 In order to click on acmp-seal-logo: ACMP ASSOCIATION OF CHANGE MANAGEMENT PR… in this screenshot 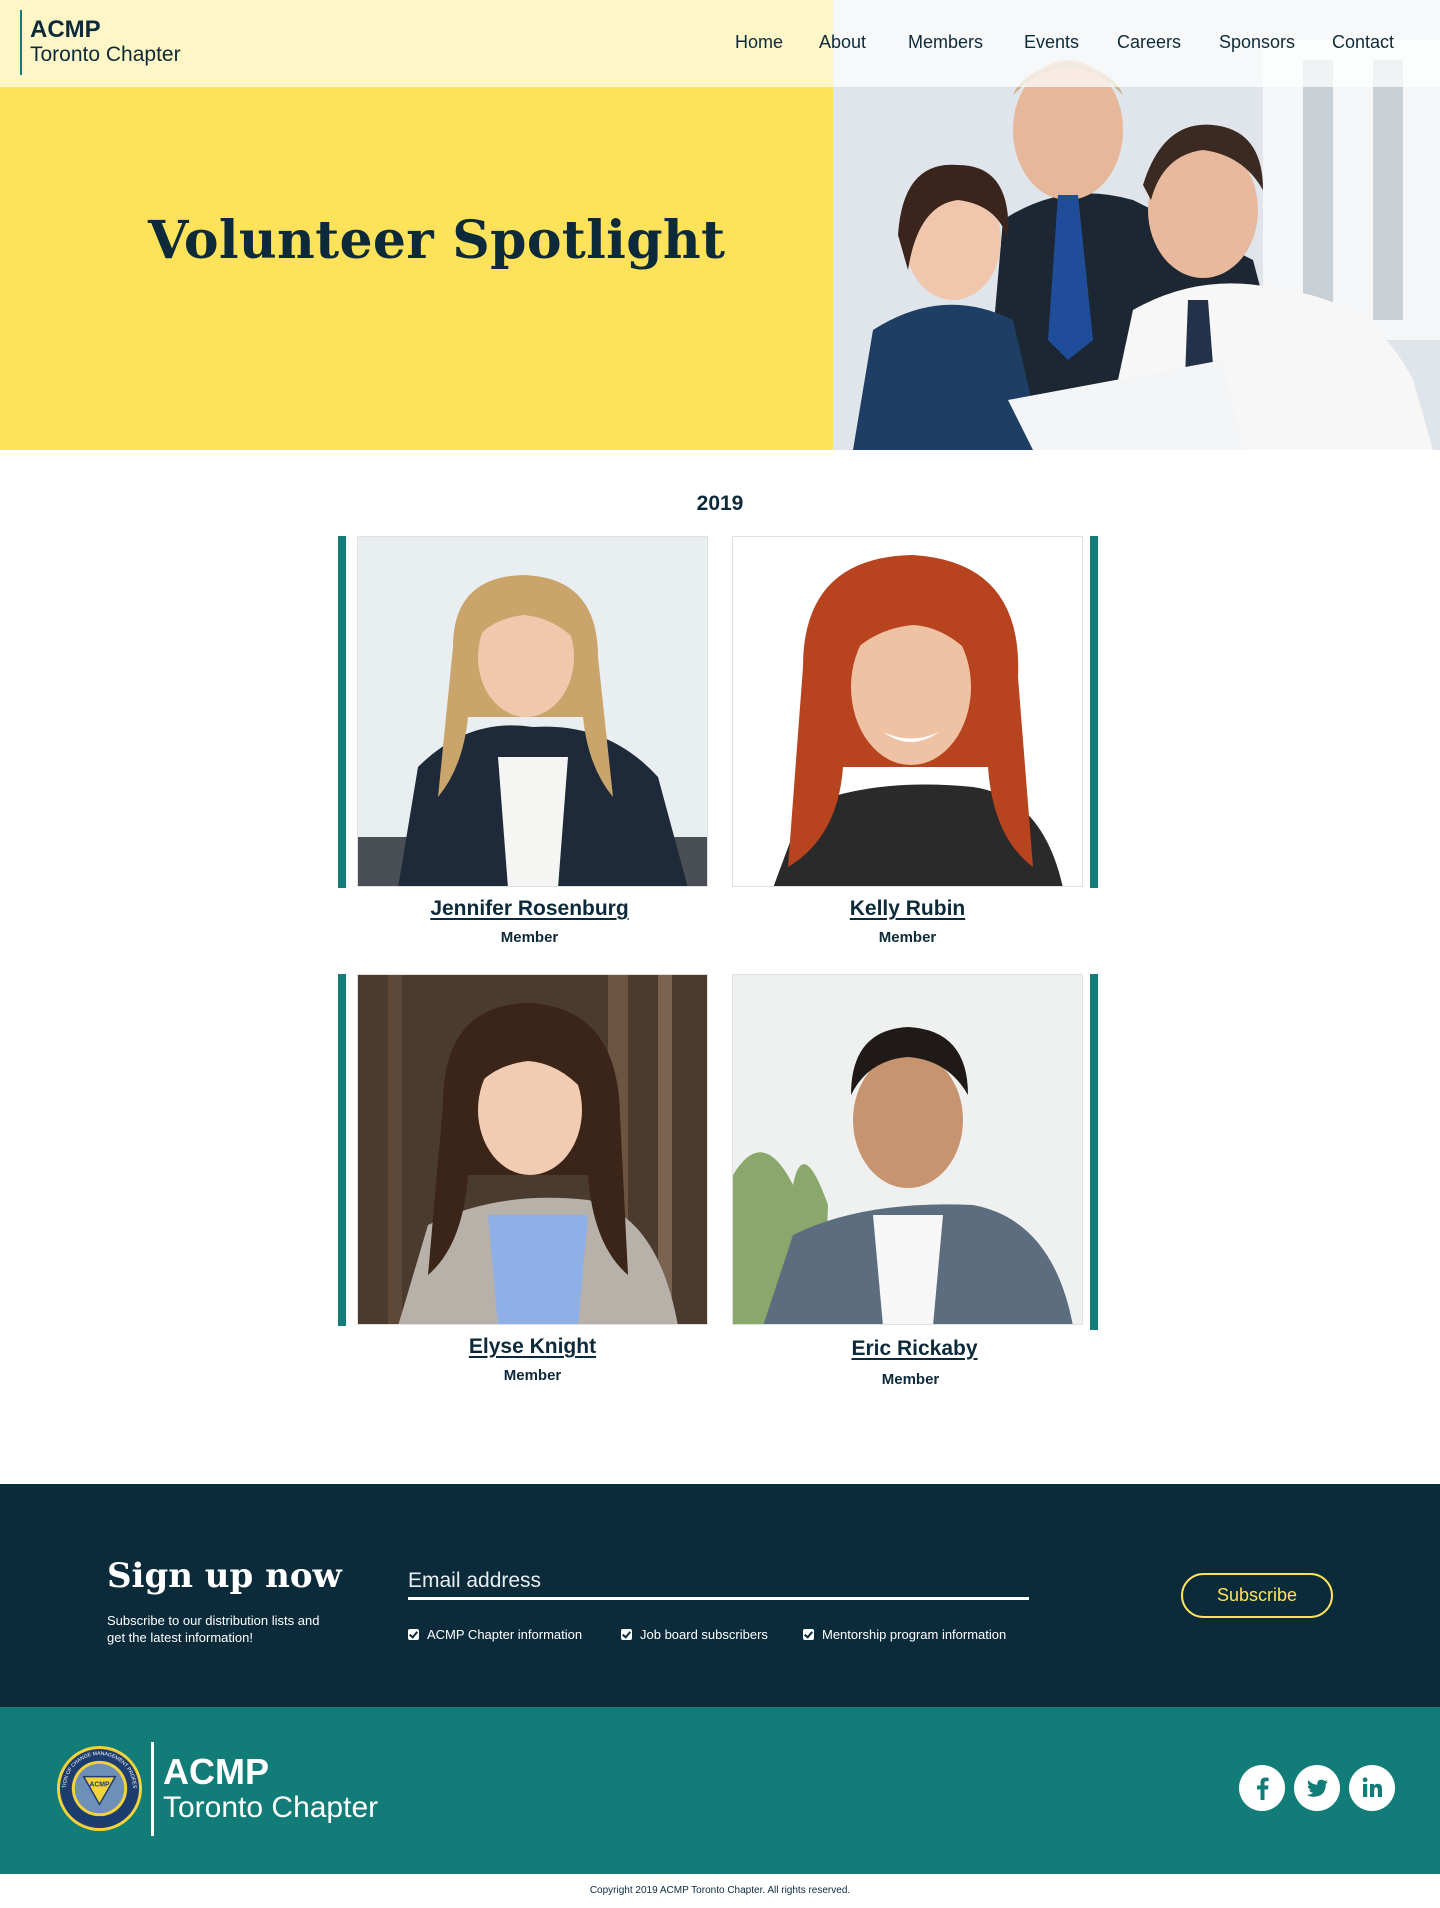, I will do `click(99, 1788)`.